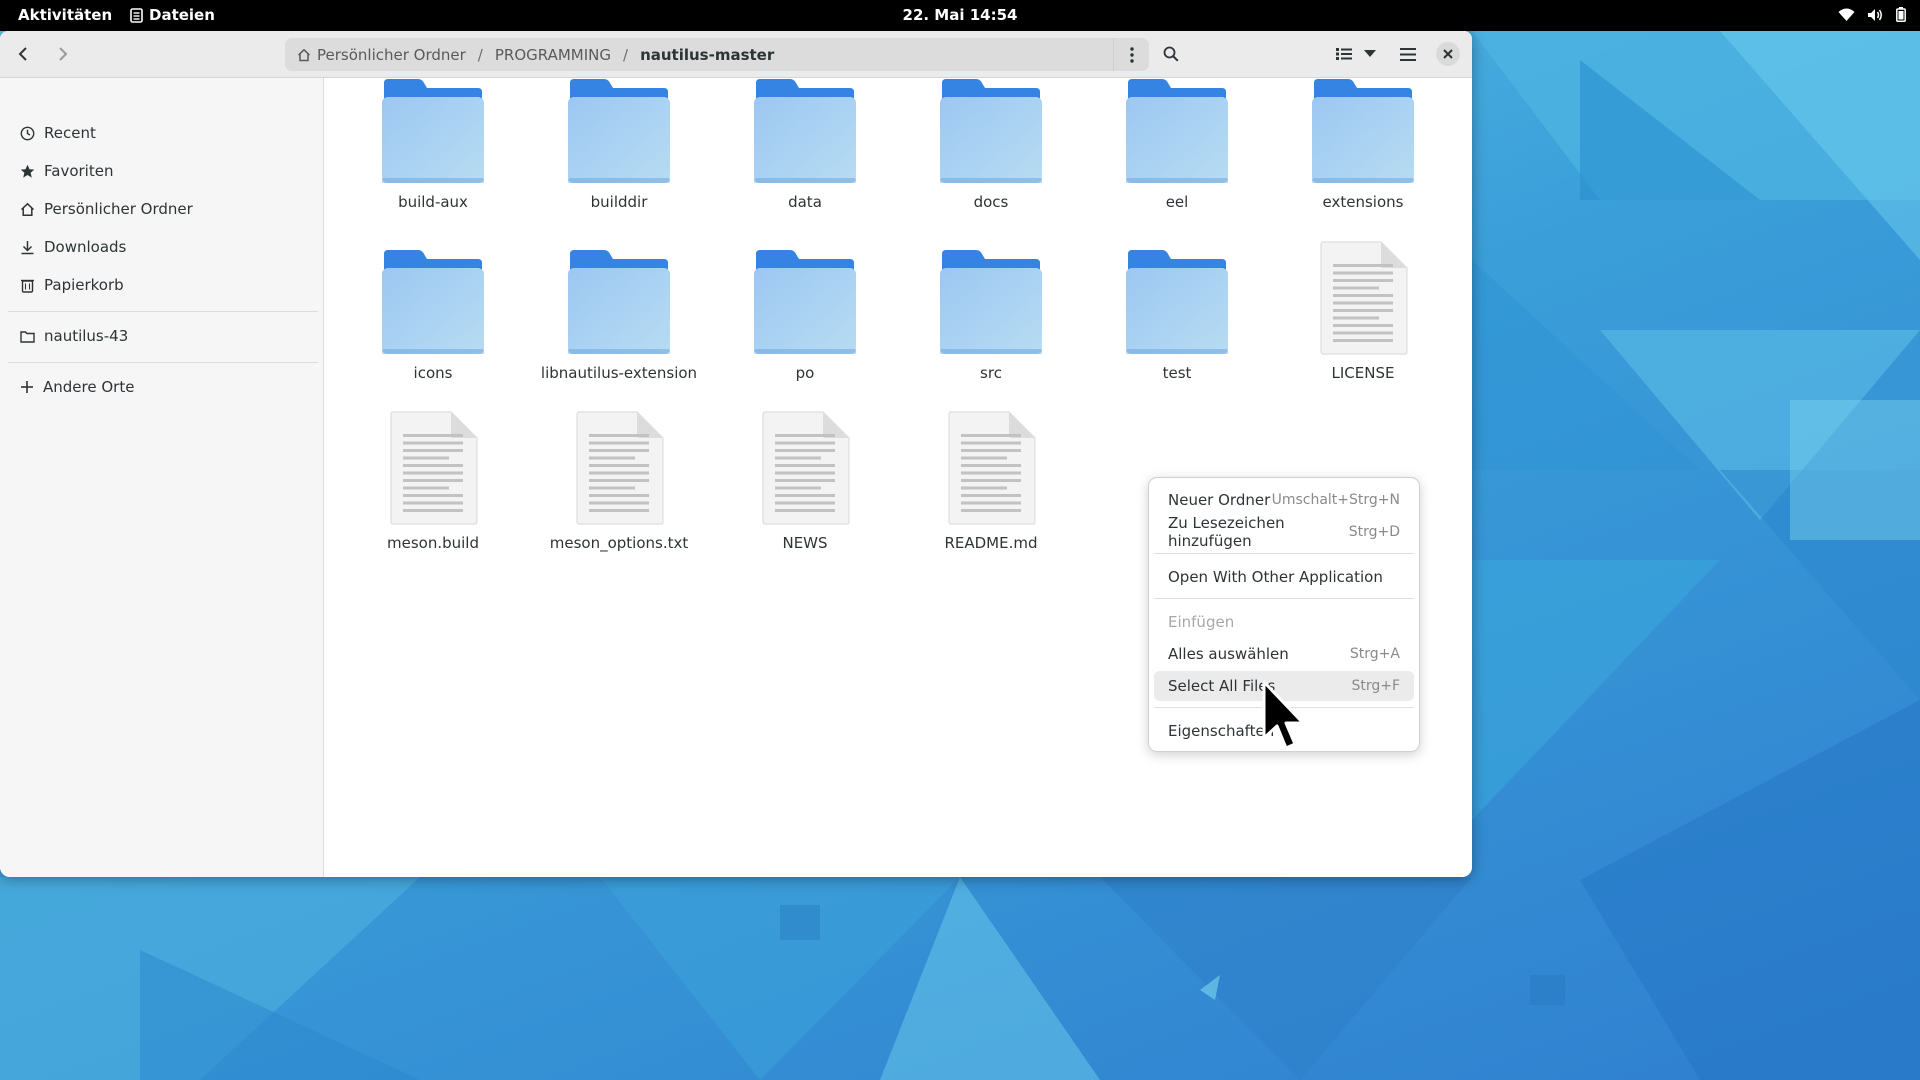 This screenshot has height=1080, width=1920. I want to click on activities-button: Aktivitäten, so click(65, 15).